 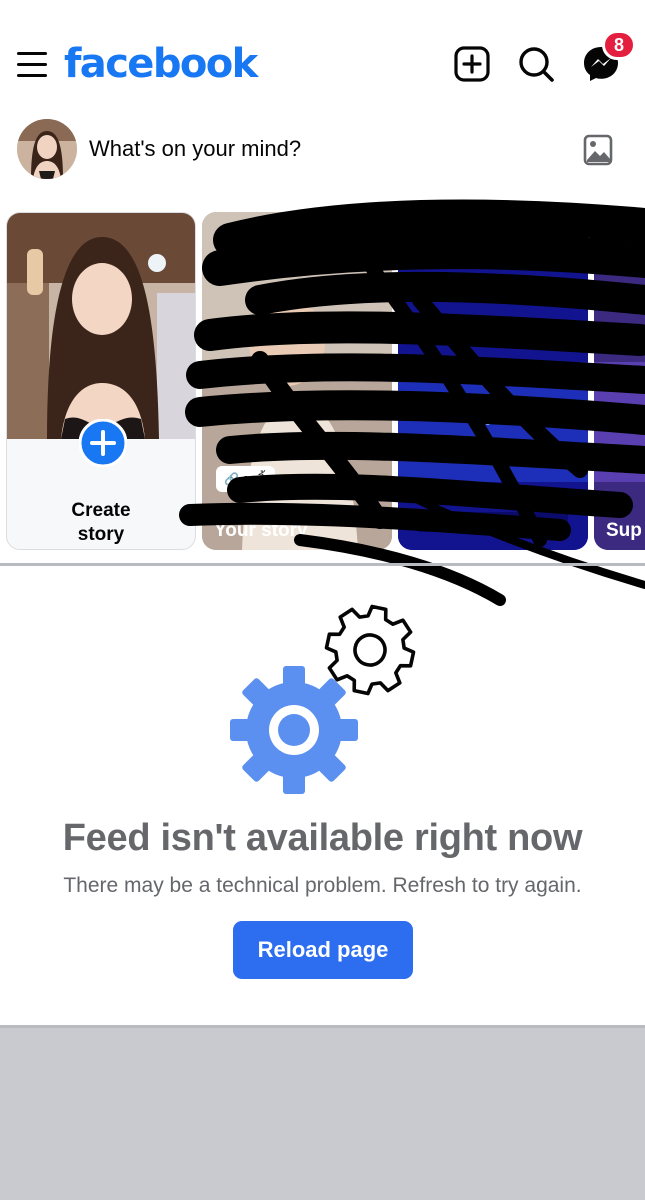 What do you see at coordinates (47, 149) in the screenshot?
I see `avatar` at bounding box center [47, 149].